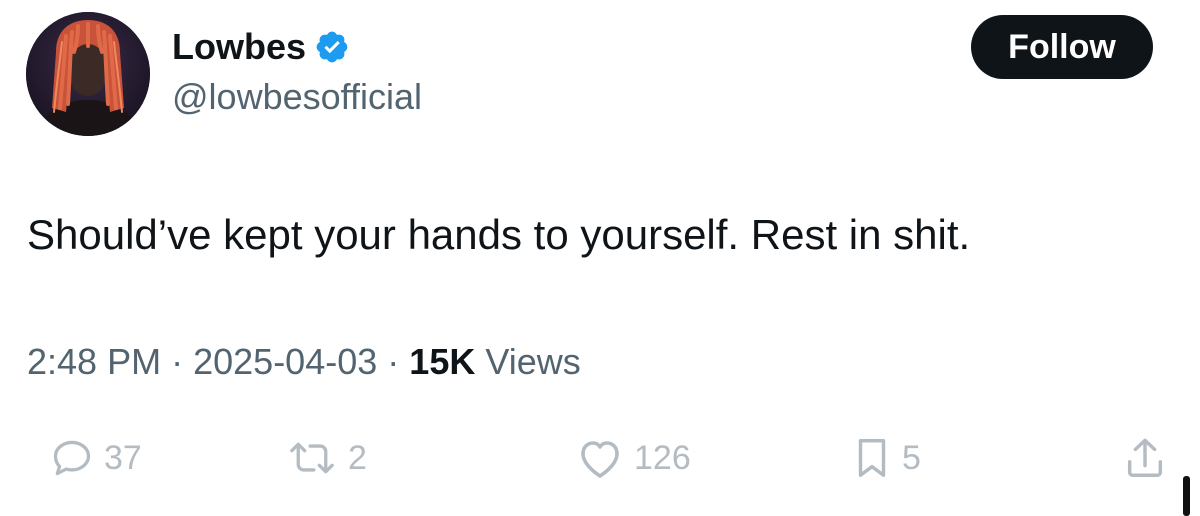 This screenshot has width=1200, height=516. Describe the element at coordinates (332, 47) in the screenshot. I see `verified-badge-icon` at that location.